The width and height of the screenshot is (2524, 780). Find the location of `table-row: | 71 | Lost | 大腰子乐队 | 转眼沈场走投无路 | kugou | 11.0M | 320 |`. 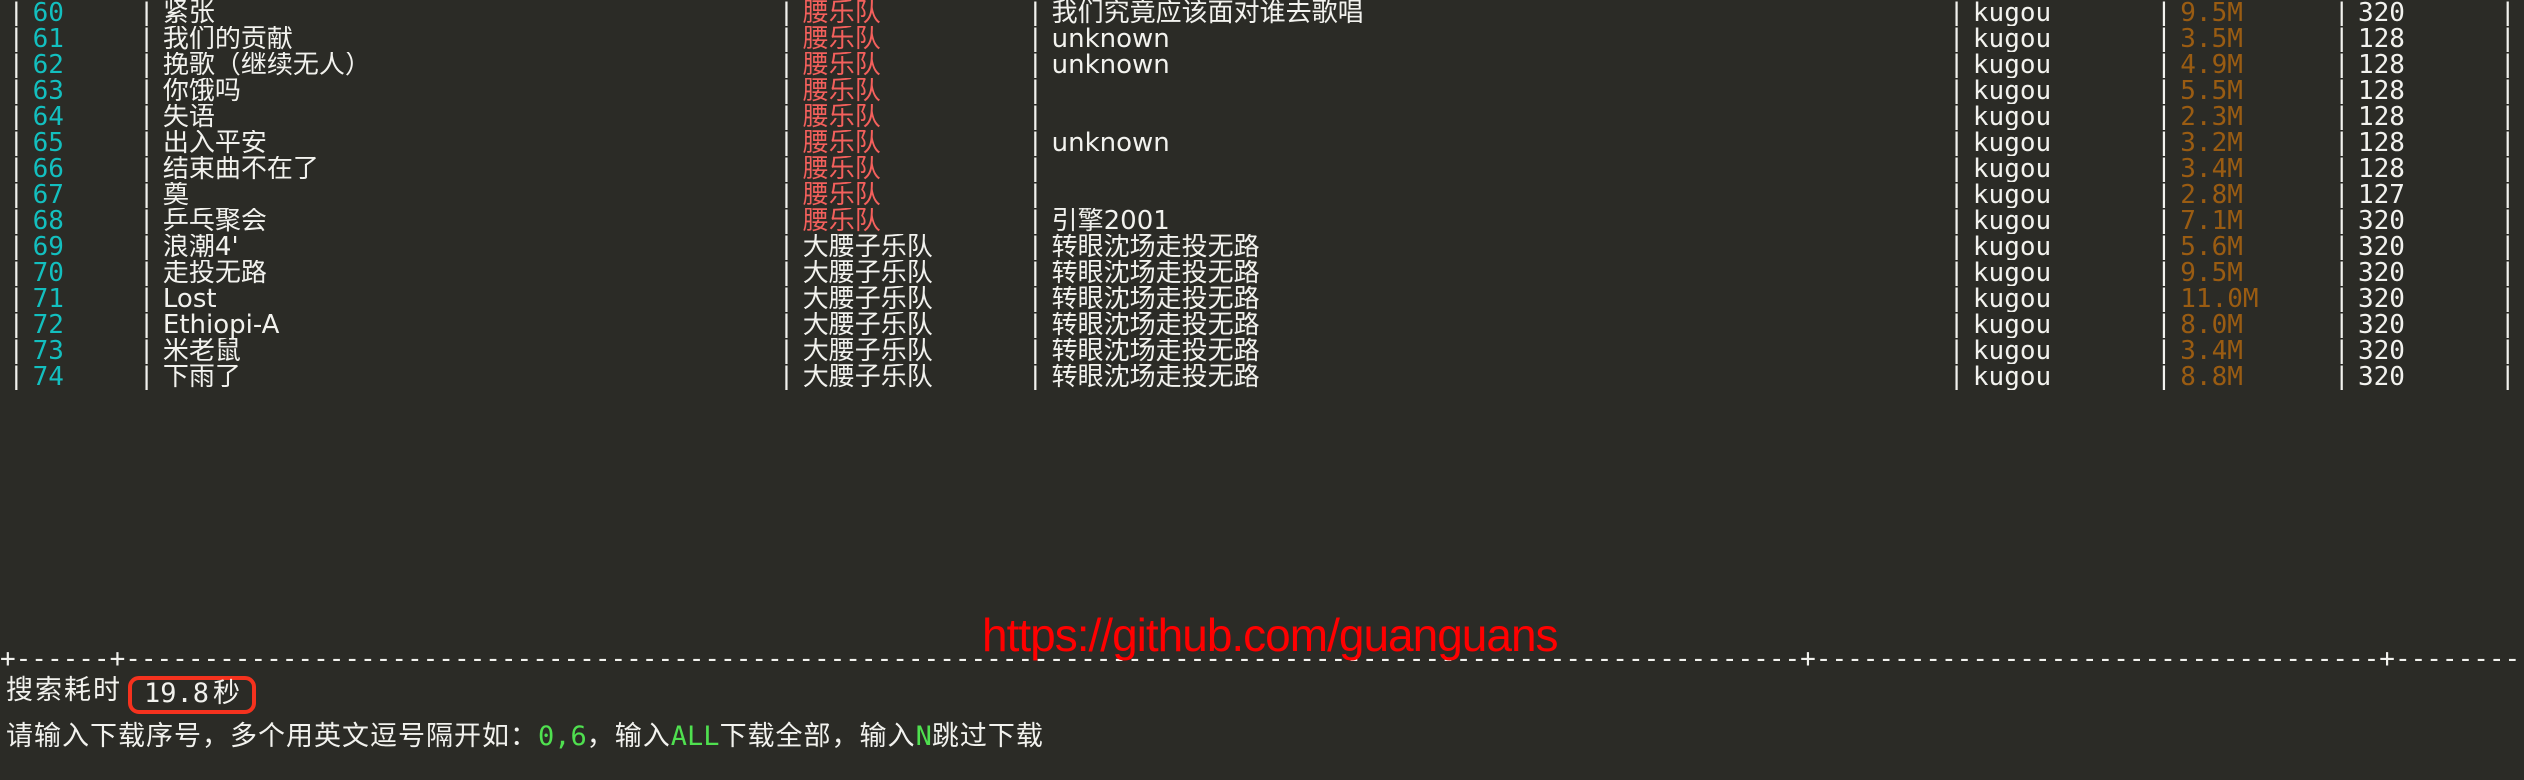

table-row: | 71 | Lost | 大腰子乐队 | 转眼沈场走投无路 | kugou | 11.0M | 320 | is located at coordinates (1262, 299).